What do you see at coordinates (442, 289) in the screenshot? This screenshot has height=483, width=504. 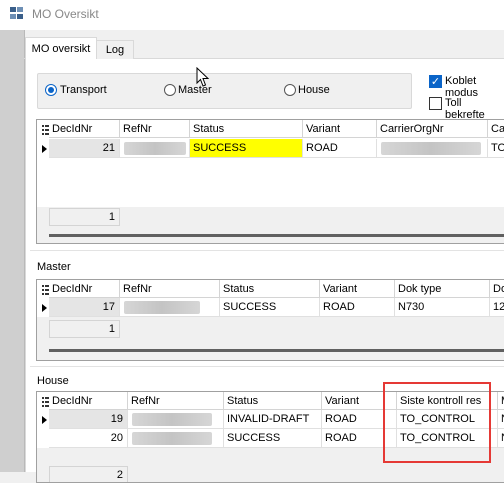 I see `col-header-dok-type: Dok type` at bounding box center [442, 289].